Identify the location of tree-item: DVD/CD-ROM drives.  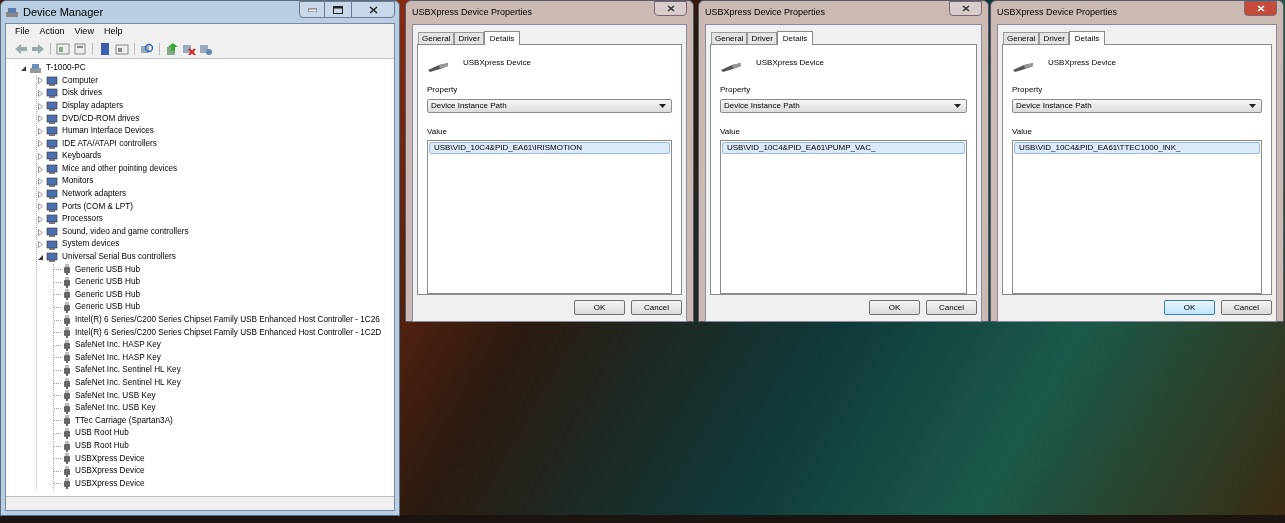
(101, 118).